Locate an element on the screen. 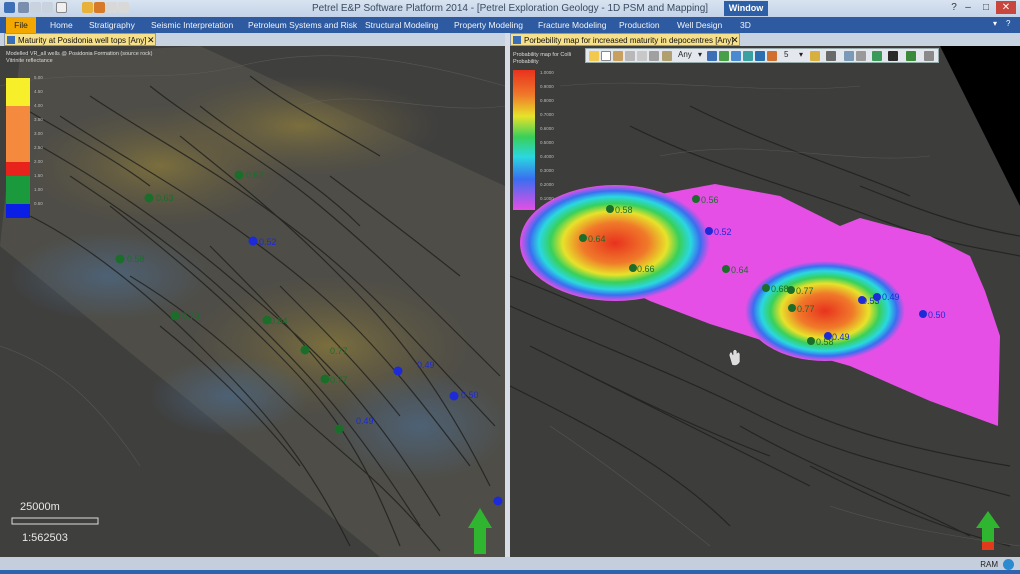  well-label: 0.66 is located at coordinates (646, 269).